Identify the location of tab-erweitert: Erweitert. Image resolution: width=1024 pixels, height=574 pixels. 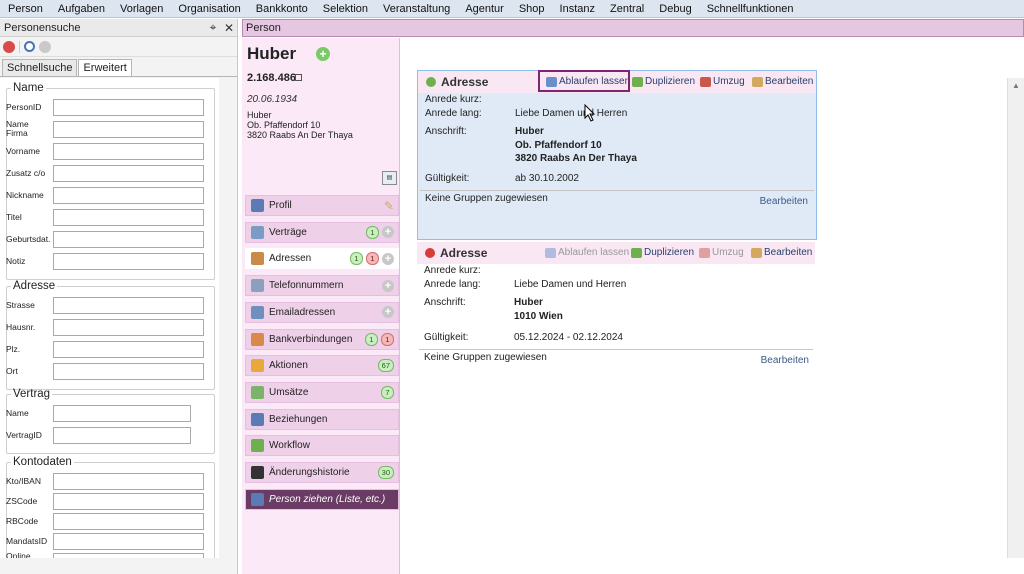
(105, 67).